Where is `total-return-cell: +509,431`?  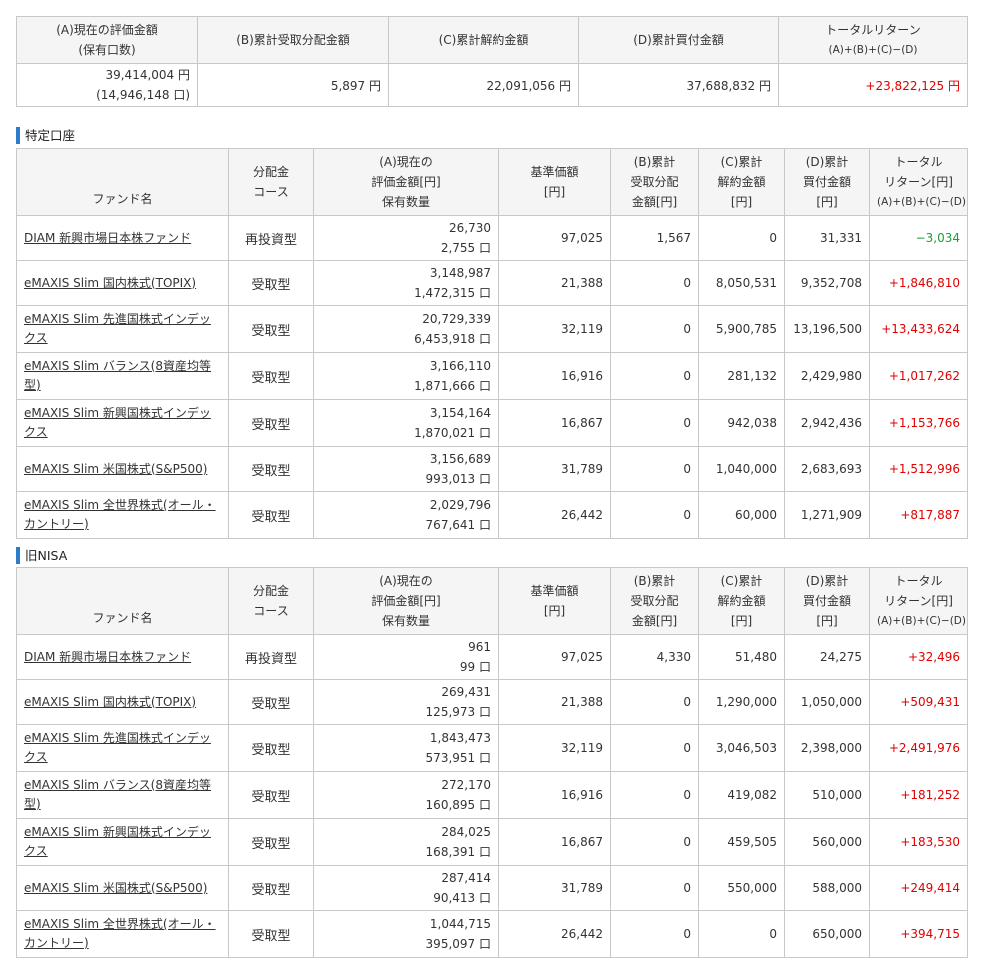 total-return-cell: +509,431 is located at coordinates (918, 702).